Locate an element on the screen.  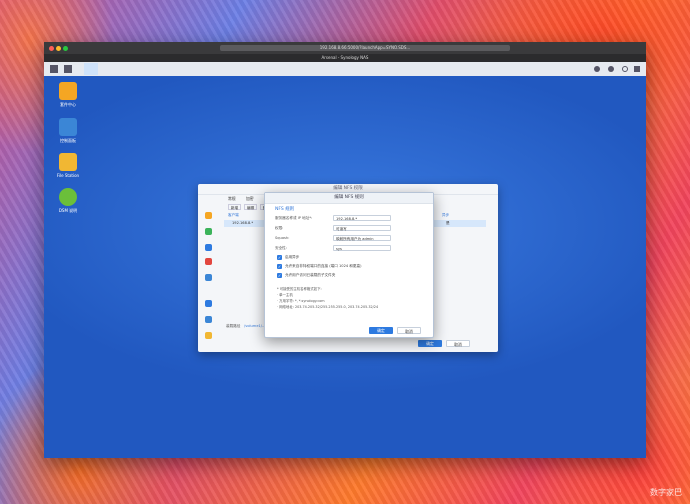
squash-select: 映射所有用户为 admin is located at coordinates (362, 238).